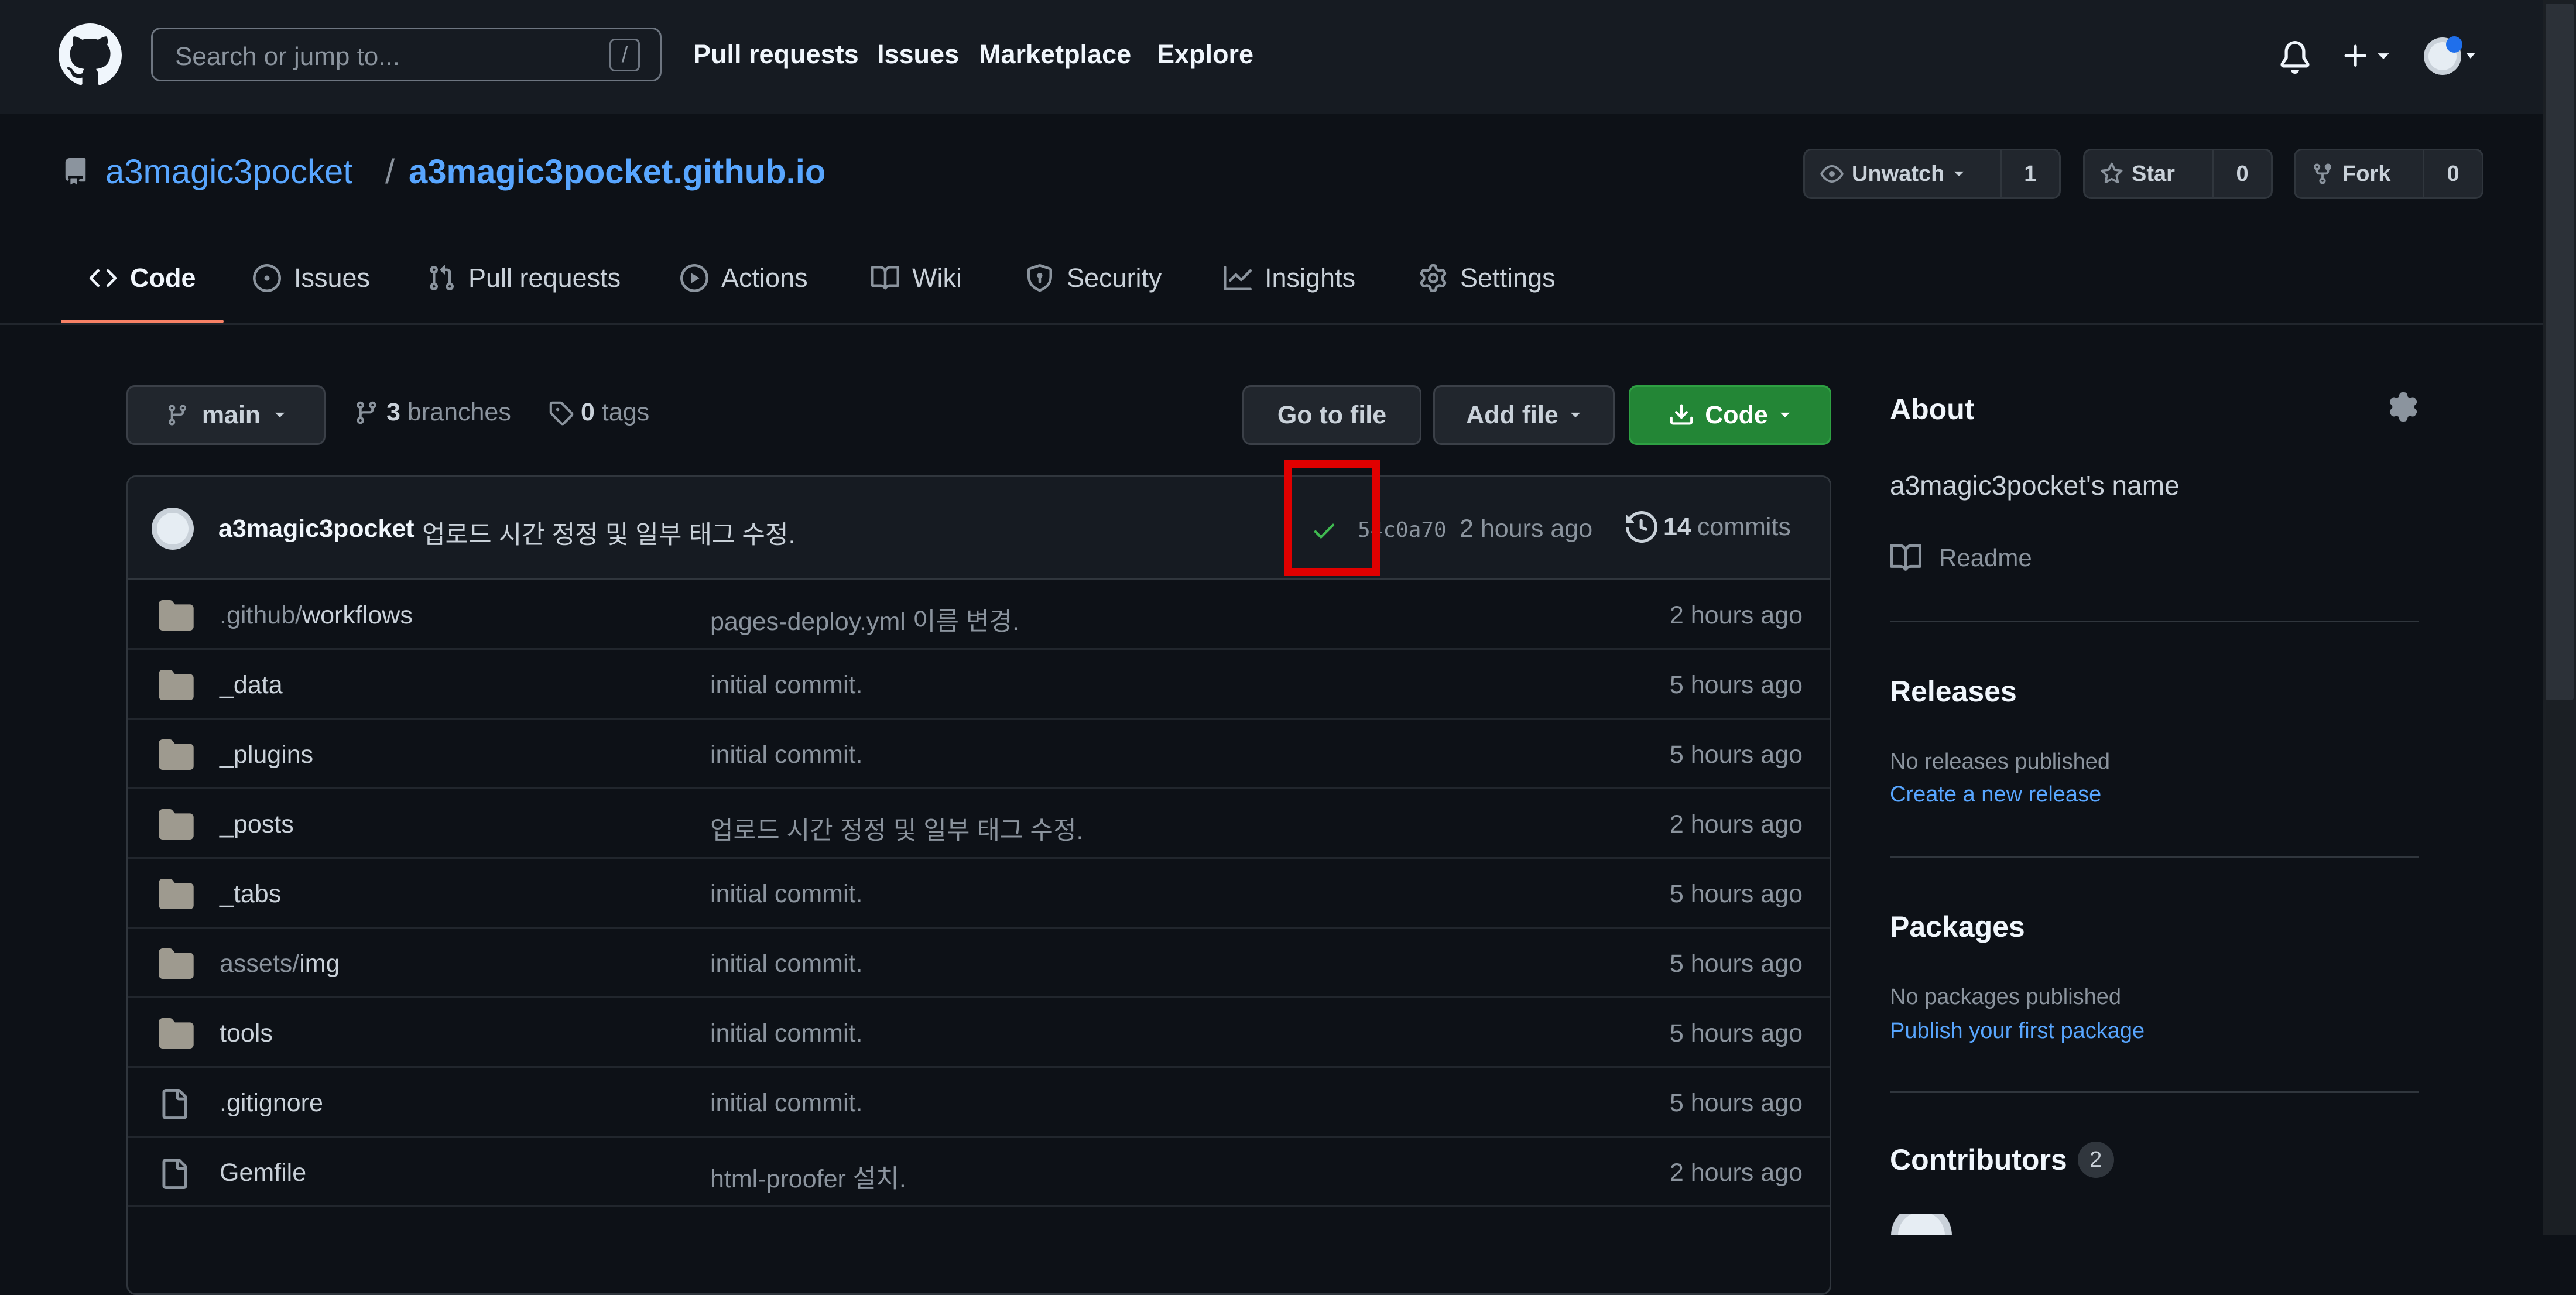 Image resolution: width=2576 pixels, height=1295 pixels. I want to click on repo-owner-link: a3magic3pocket, so click(228, 171).